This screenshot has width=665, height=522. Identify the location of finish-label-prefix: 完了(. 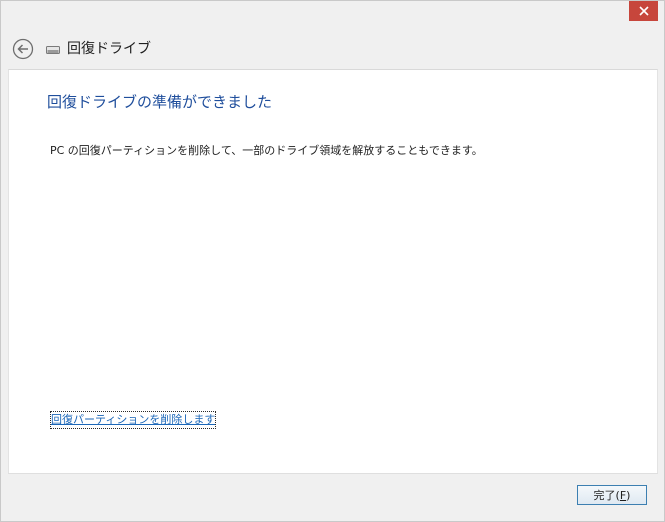
(606, 495).